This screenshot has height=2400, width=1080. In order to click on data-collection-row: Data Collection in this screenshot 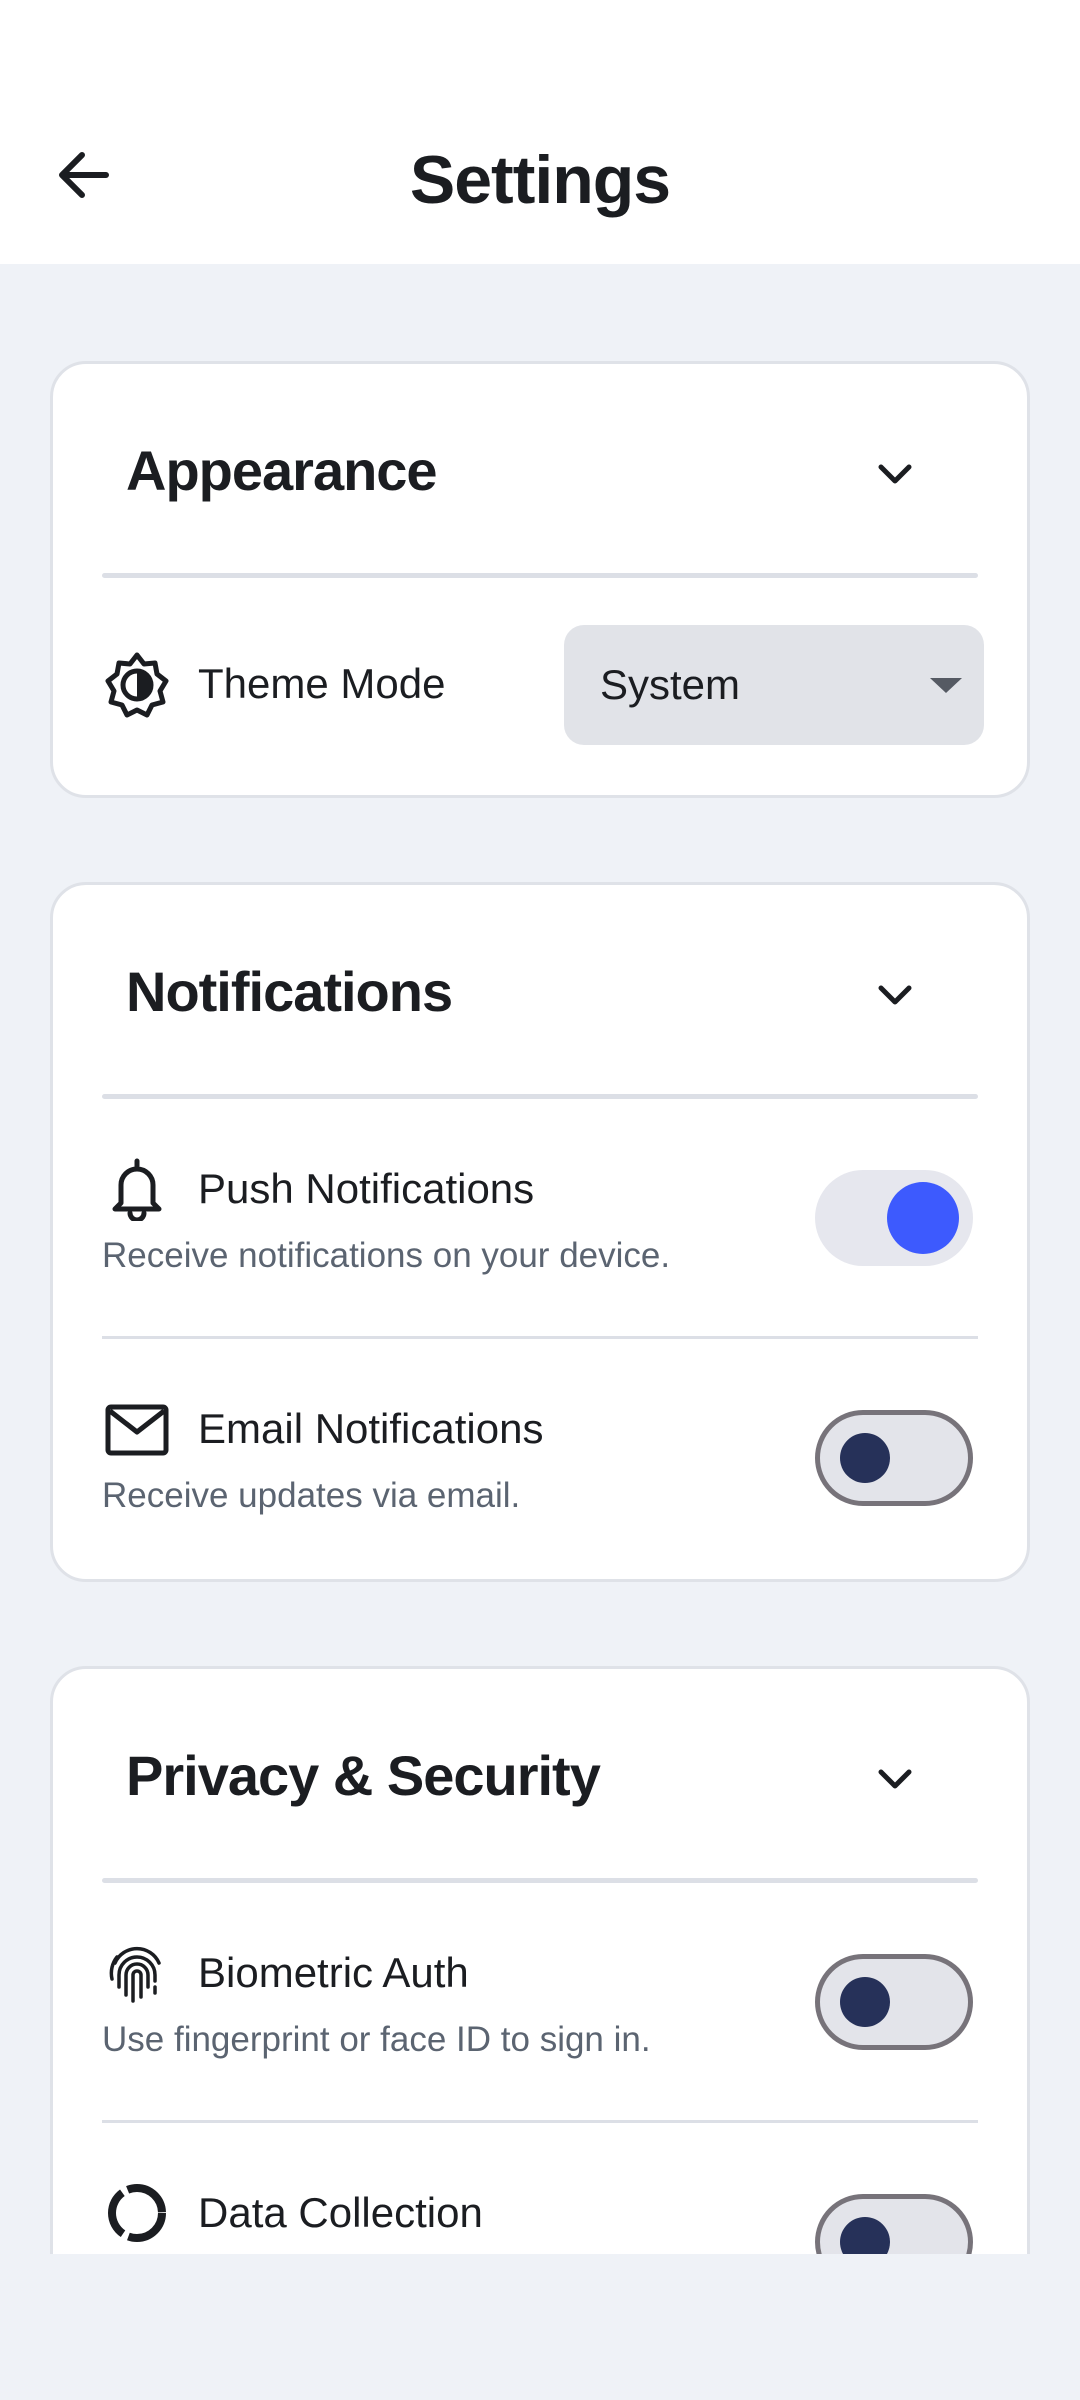, I will do `click(540, 2188)`.